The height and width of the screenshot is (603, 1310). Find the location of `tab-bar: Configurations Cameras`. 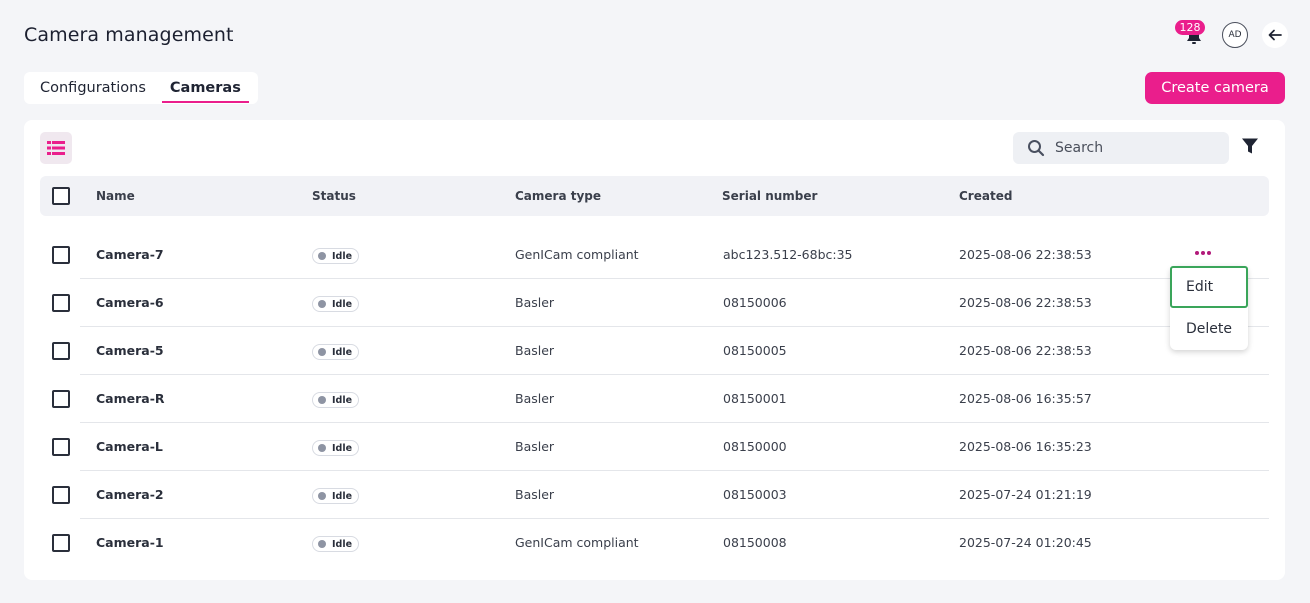

tab-bar: Configurations Cameras is located at coordinates (141, 88).